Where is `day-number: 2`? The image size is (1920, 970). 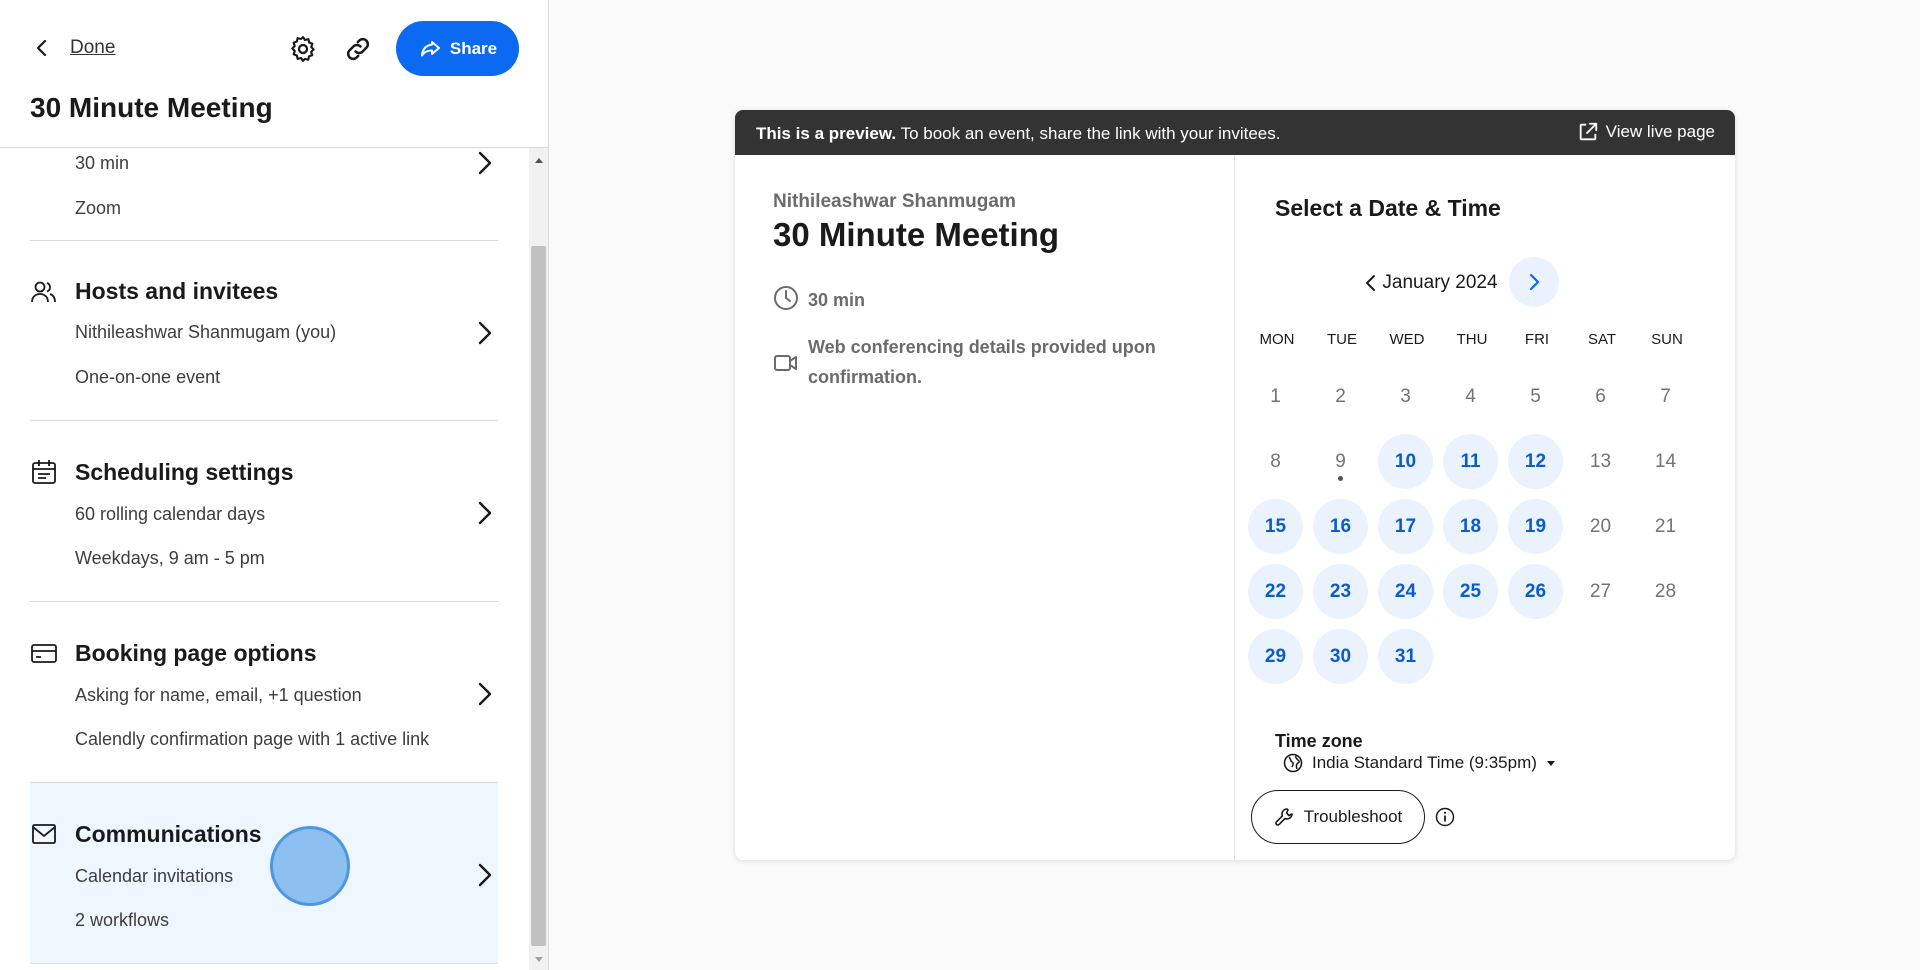
day-number: 2 is located at coordinates (1340, 396).